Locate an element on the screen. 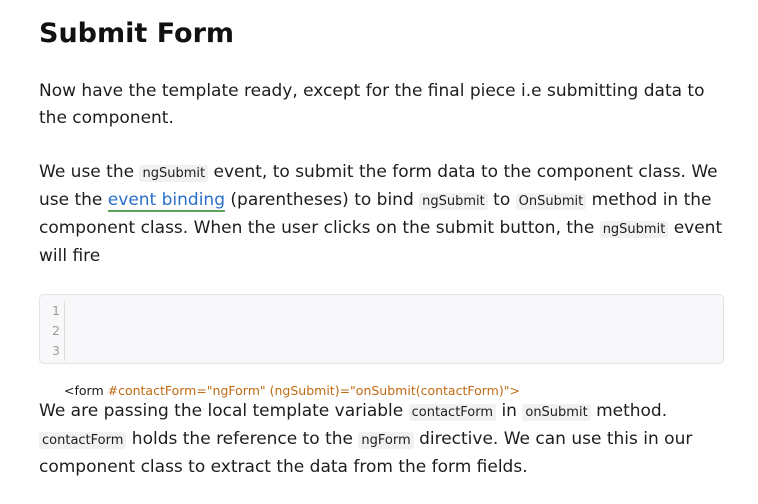 The width and height of the screenshot is (758, 504). text-span: We use the is located at coordinates (89, 172).